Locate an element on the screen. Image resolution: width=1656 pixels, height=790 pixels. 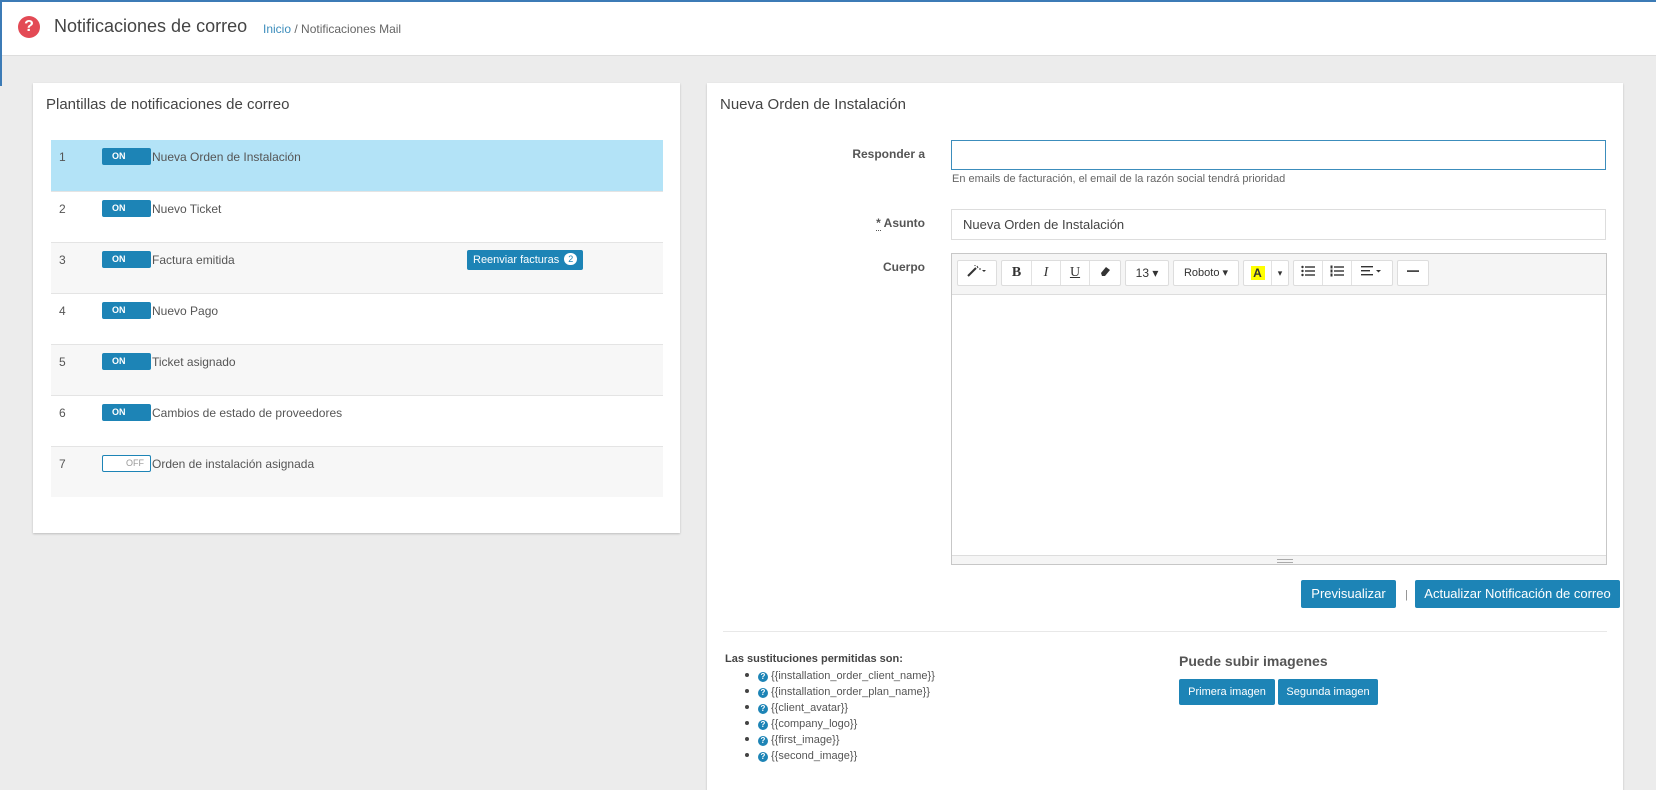
editor-toolbar: B I U 13 ▾ Roboto ▾ A ▾ is located at coordinates (1279, 274).